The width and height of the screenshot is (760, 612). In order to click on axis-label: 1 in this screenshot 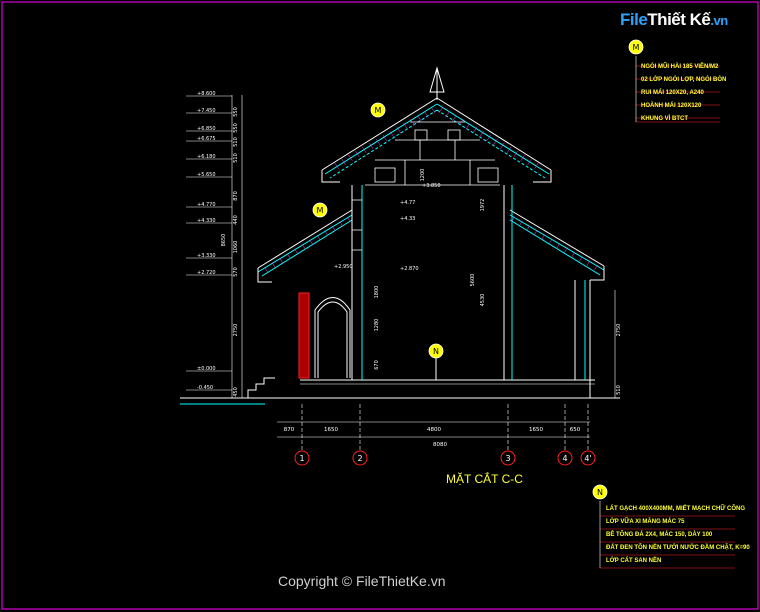, I will do `click(301, 458)`.